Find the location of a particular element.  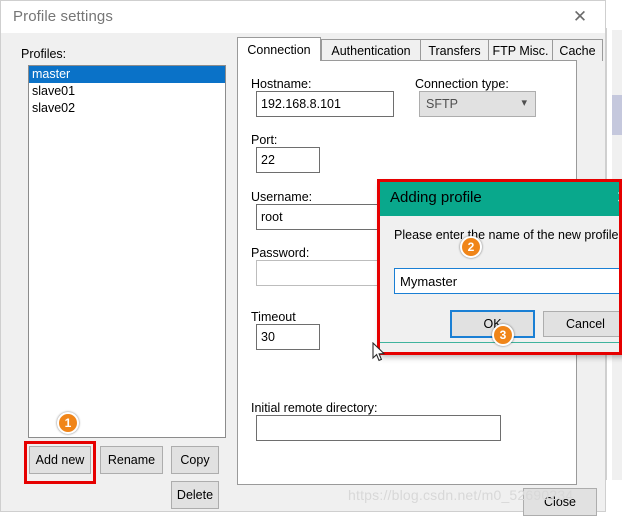

watermark-text: https://blog.csdn.net/m0_52690234 is located at coordinates (461, 495).